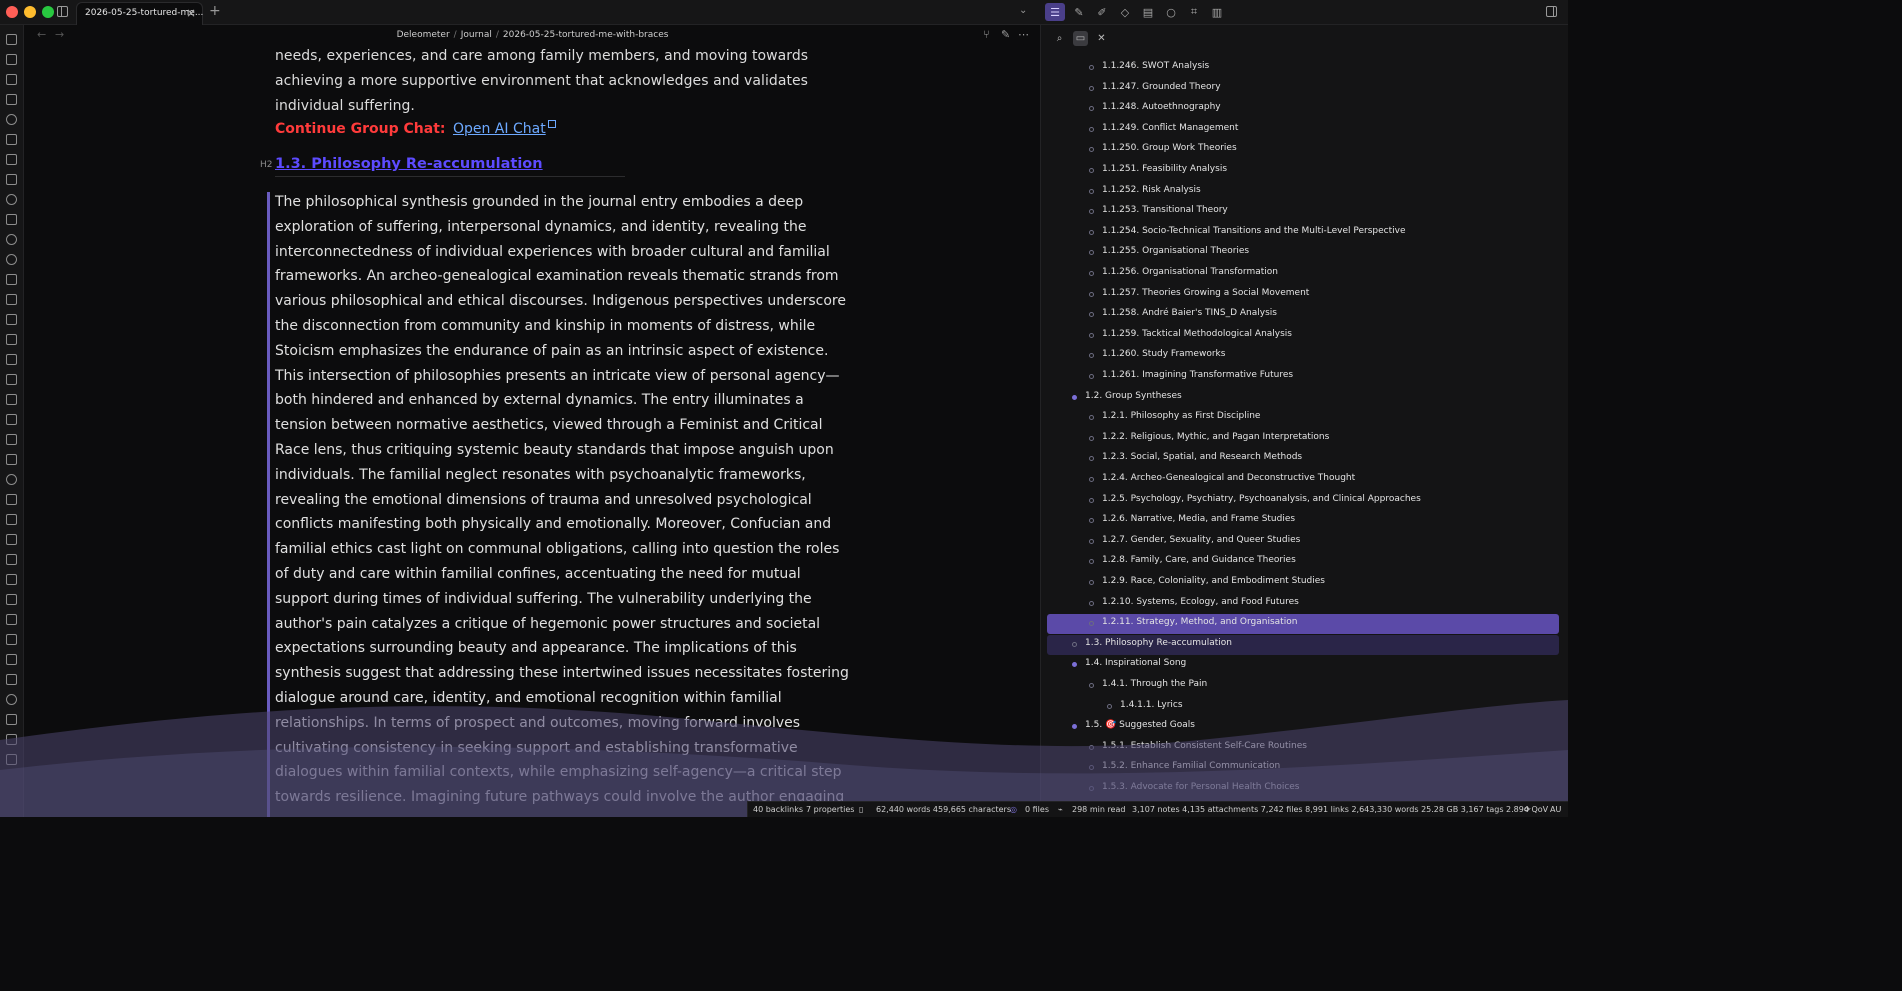 The image size is (1902, 991). Describe the element at coordinates (11, 119) in the screenshot. I see `clock-icon` at that location.